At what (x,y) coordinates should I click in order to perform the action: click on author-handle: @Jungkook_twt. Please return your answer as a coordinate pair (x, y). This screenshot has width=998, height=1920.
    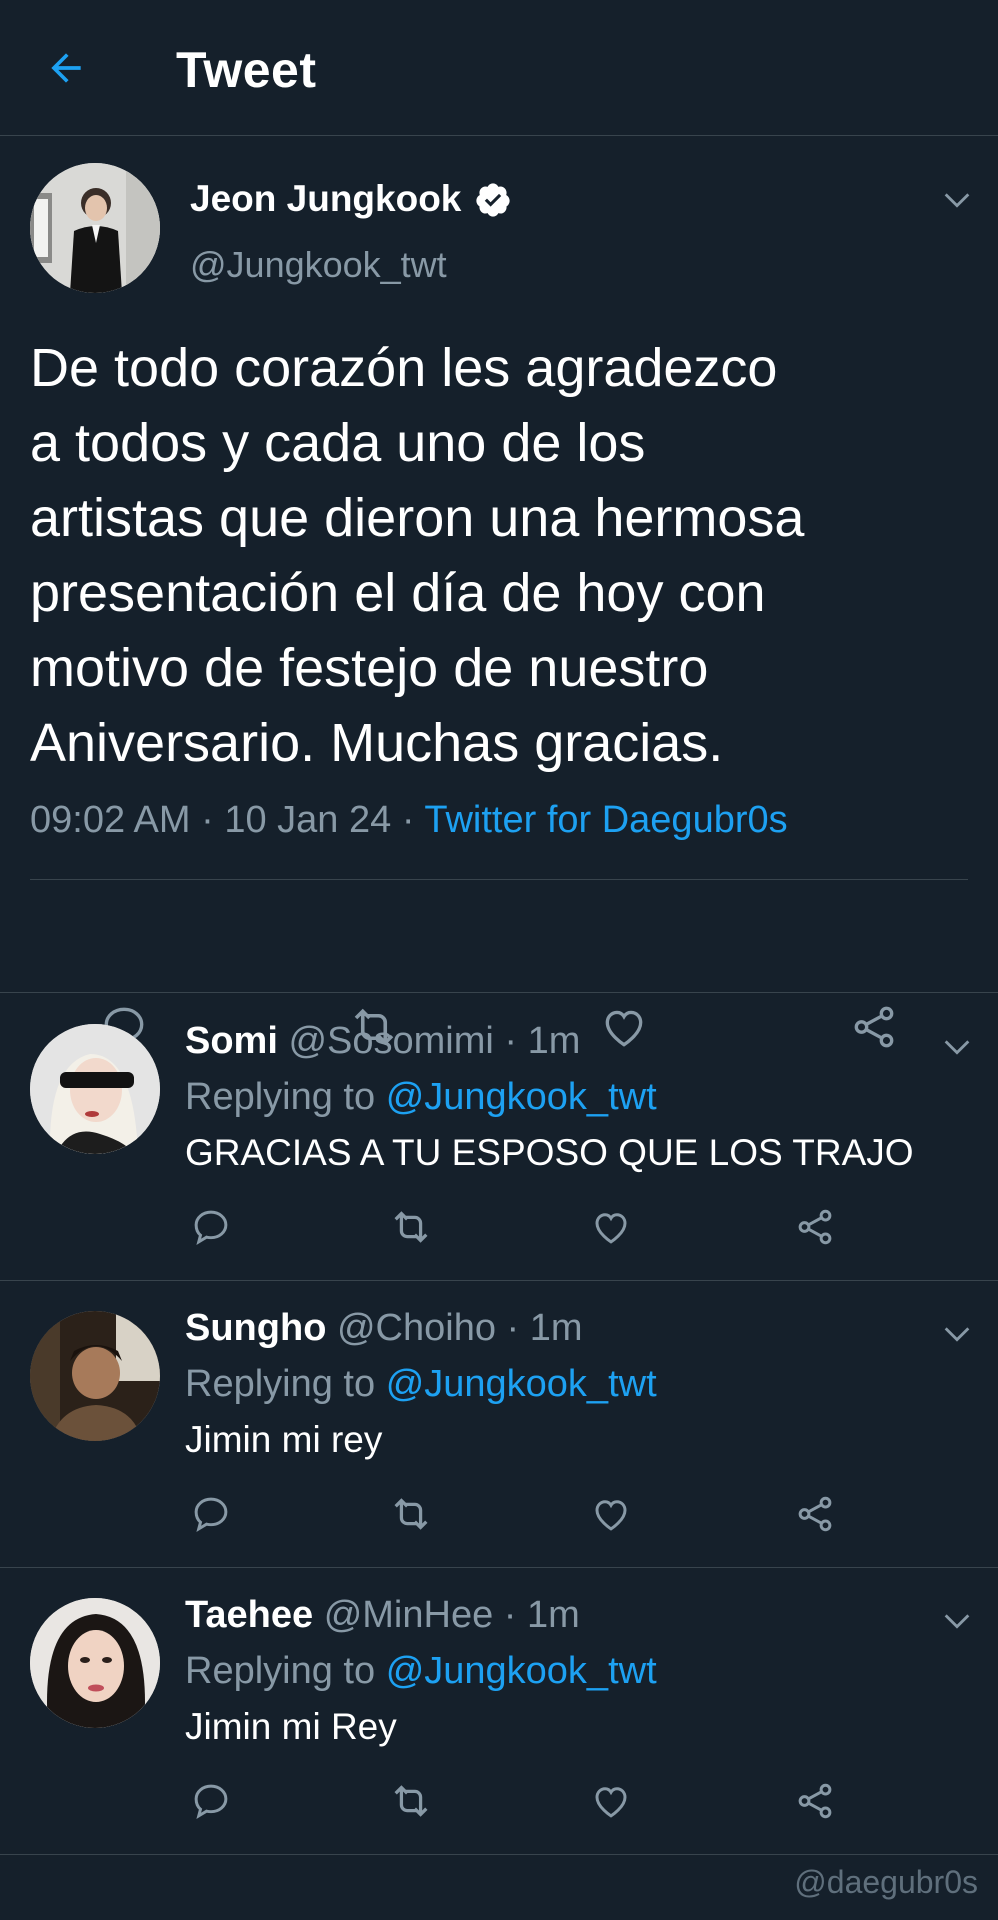
    Looking at the image, I should click on (318, 265).